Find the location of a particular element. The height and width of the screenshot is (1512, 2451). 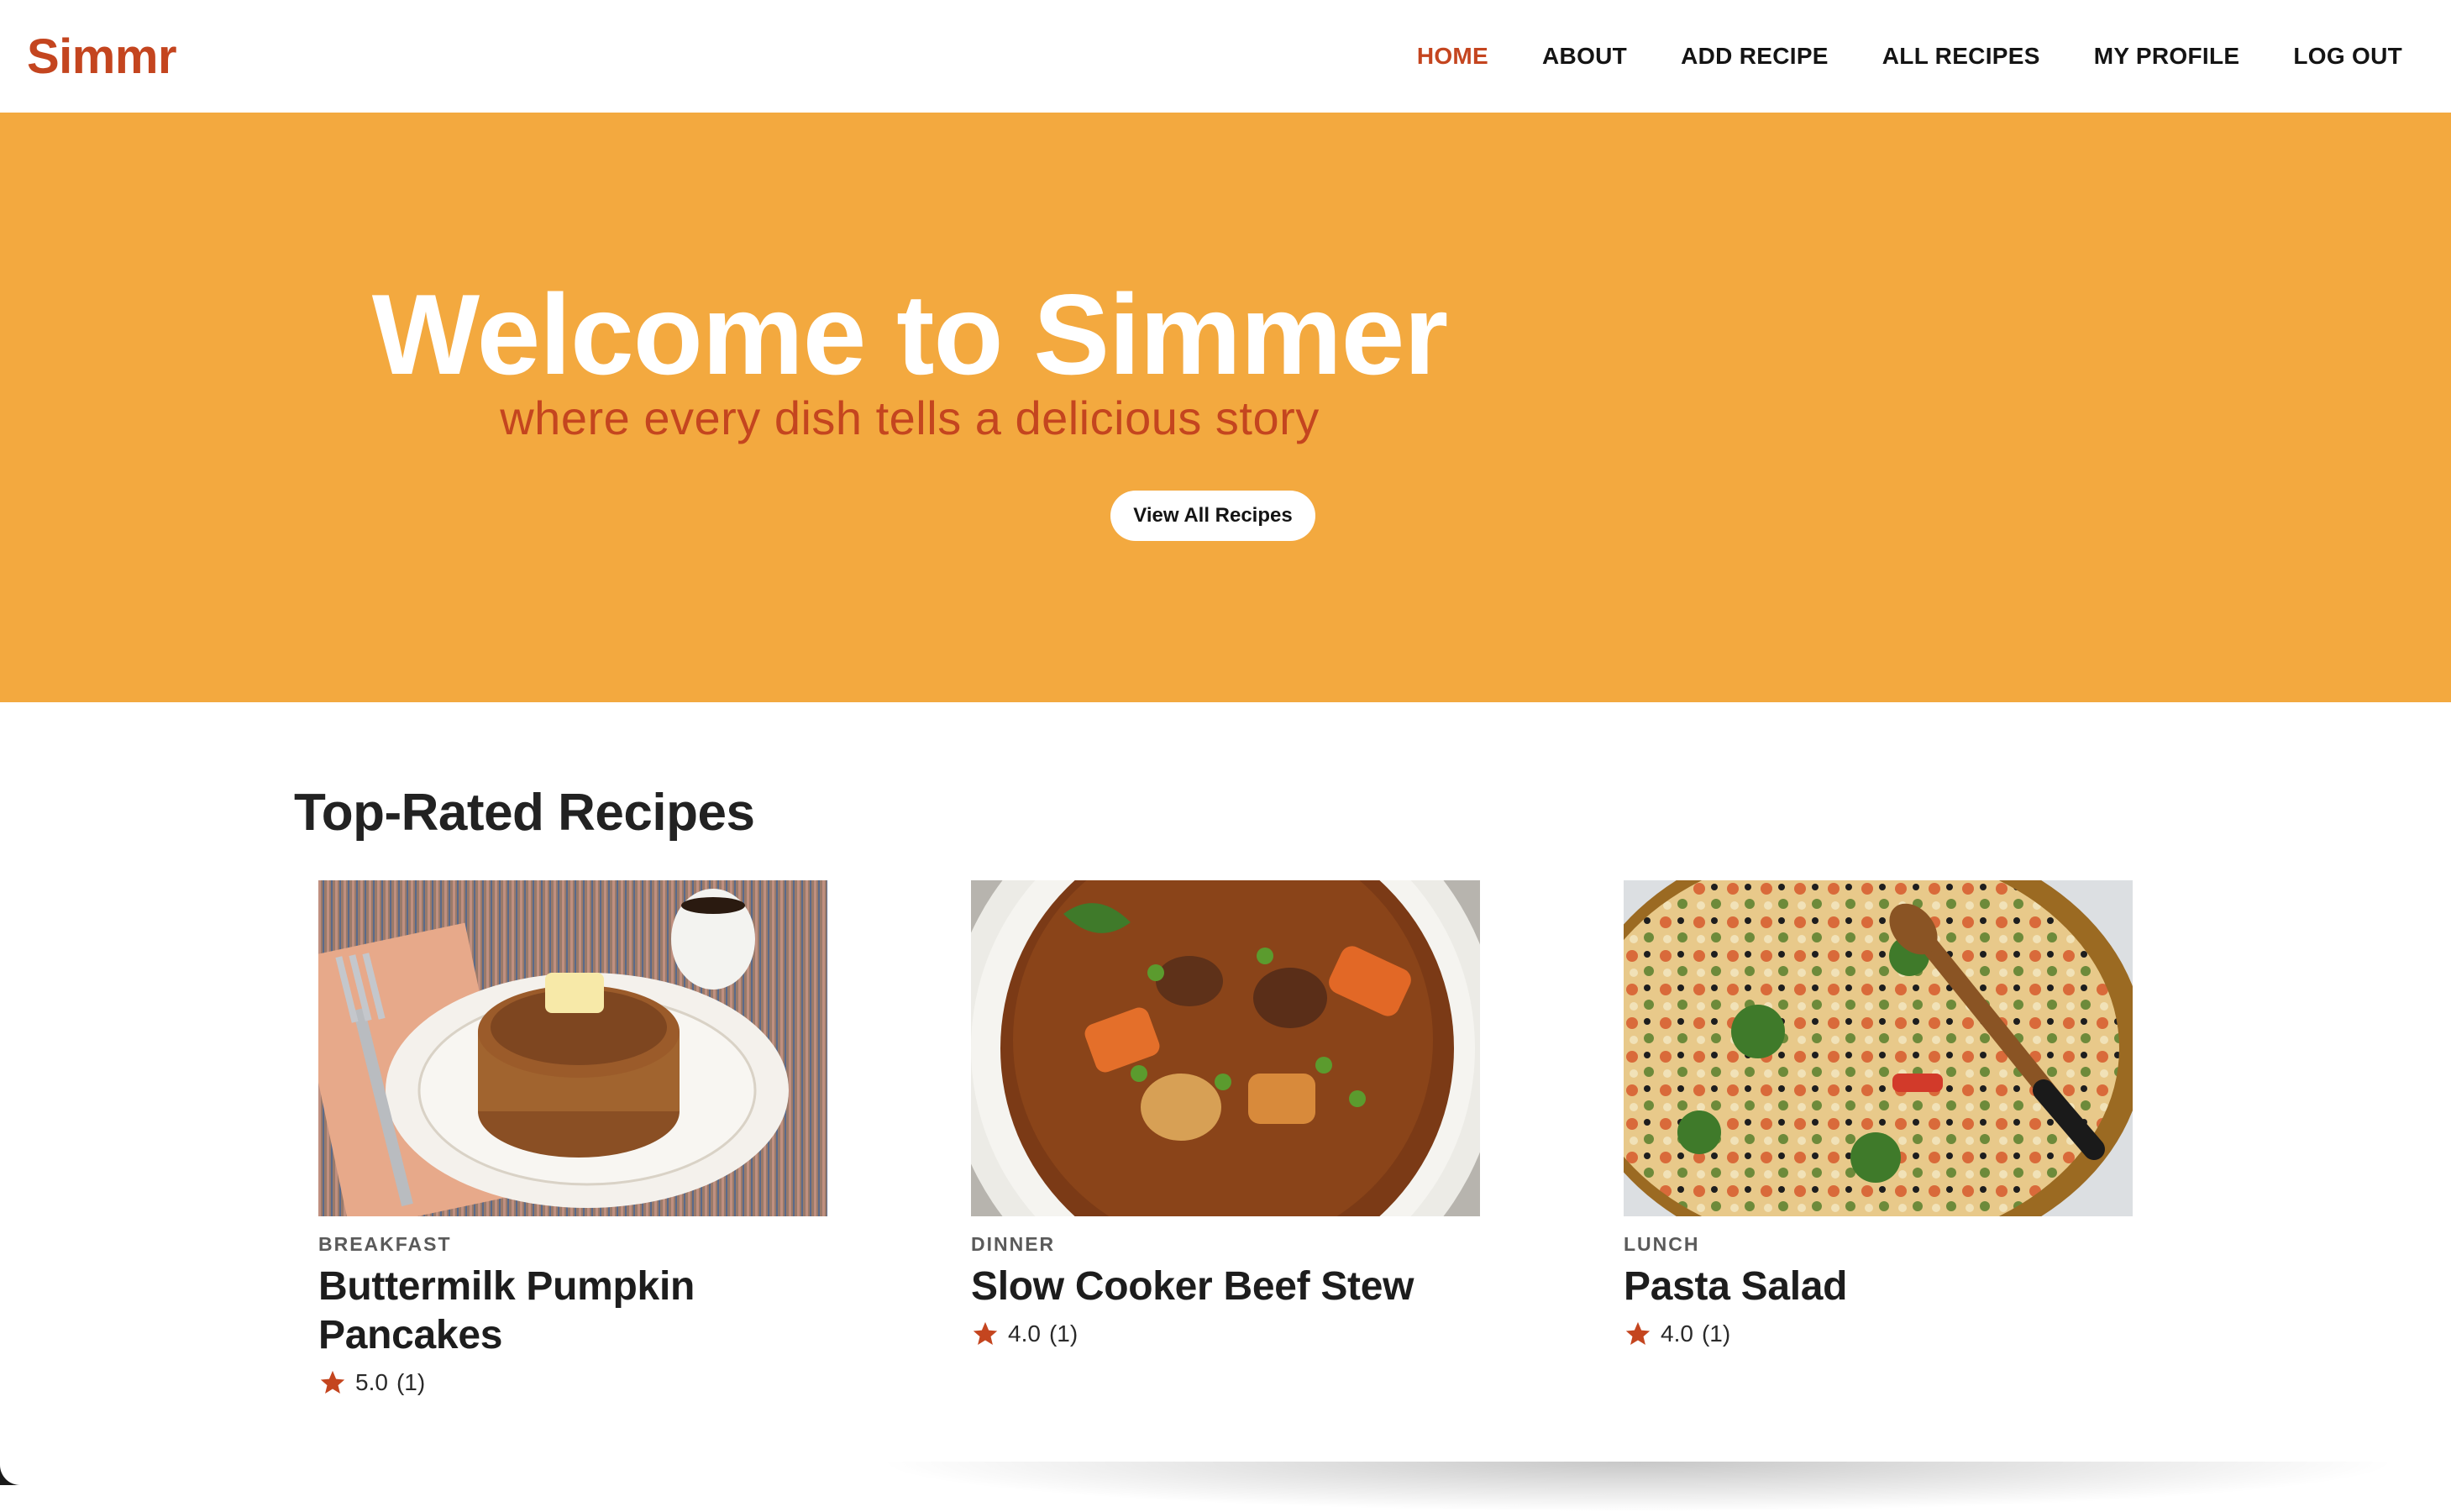

recipe-title: Buttermilk Pumpkin Pancakes is located at coordinates (572, 1311).